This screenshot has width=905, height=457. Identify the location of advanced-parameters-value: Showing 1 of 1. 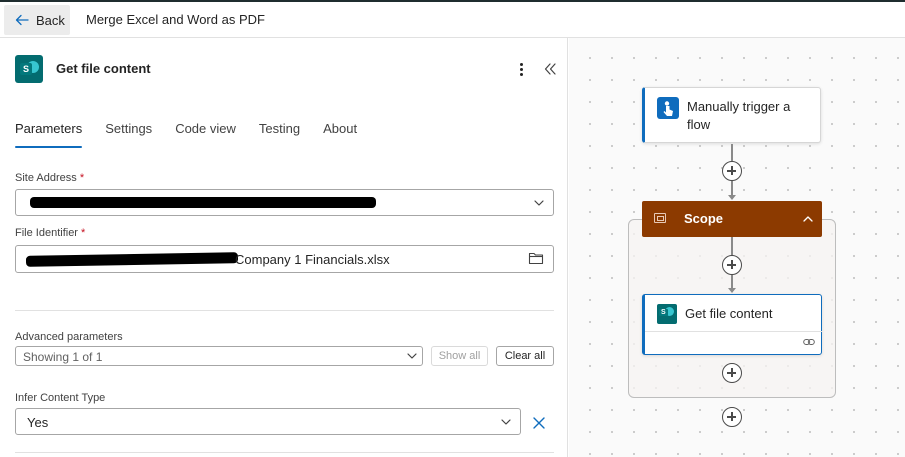
(63, 357).